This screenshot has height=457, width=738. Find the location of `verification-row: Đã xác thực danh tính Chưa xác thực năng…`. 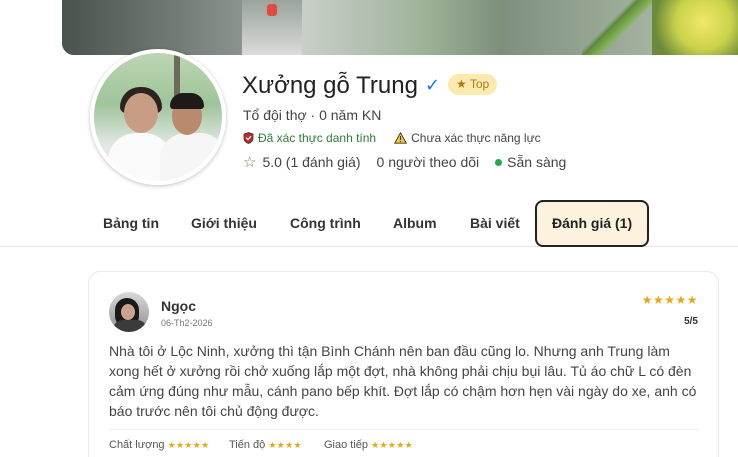

verification-row: Đã xác thực danh tính Chưa xác thực năng… is located at coordinates (392, 138).